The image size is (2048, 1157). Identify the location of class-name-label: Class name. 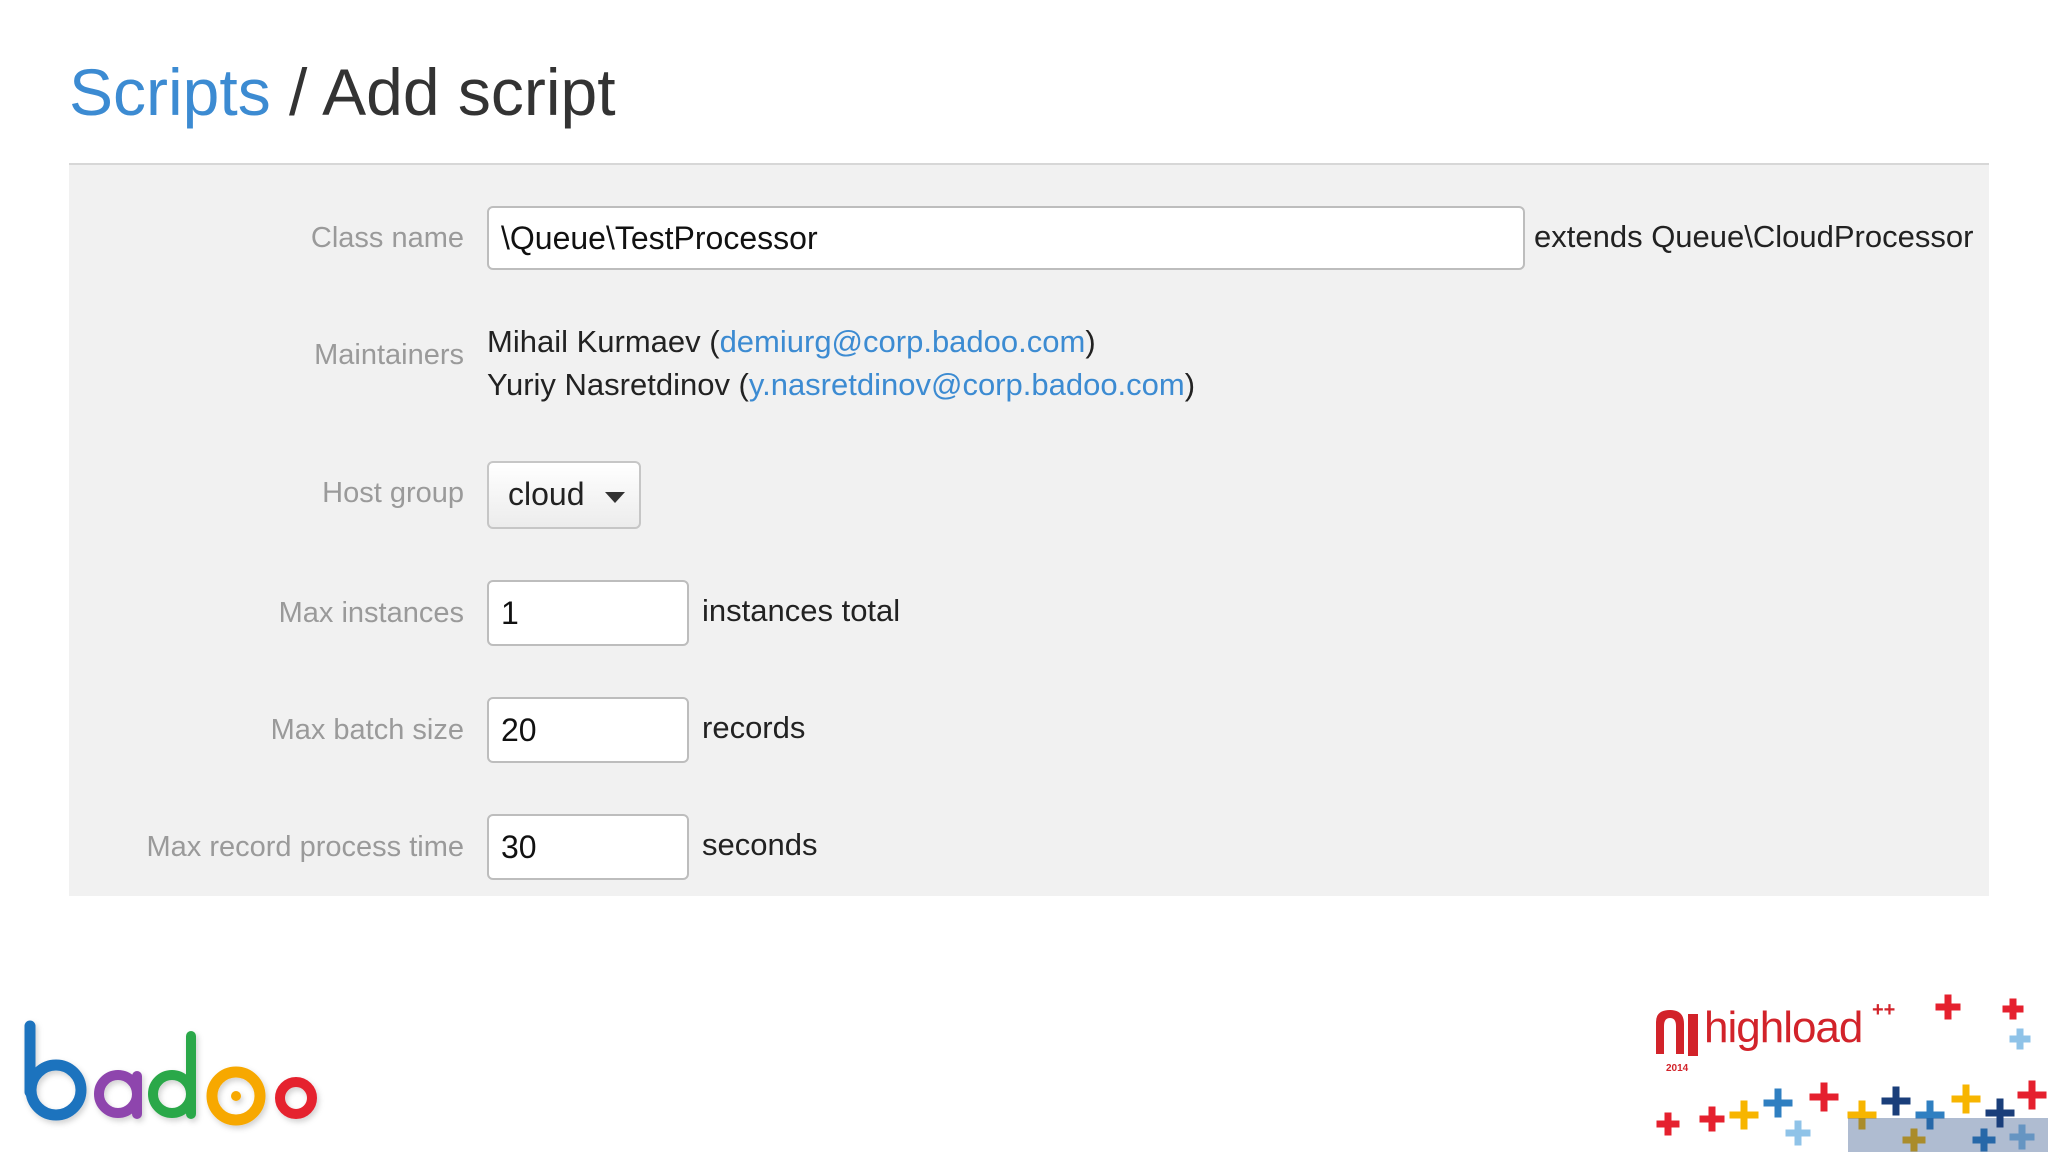
(387, 238).